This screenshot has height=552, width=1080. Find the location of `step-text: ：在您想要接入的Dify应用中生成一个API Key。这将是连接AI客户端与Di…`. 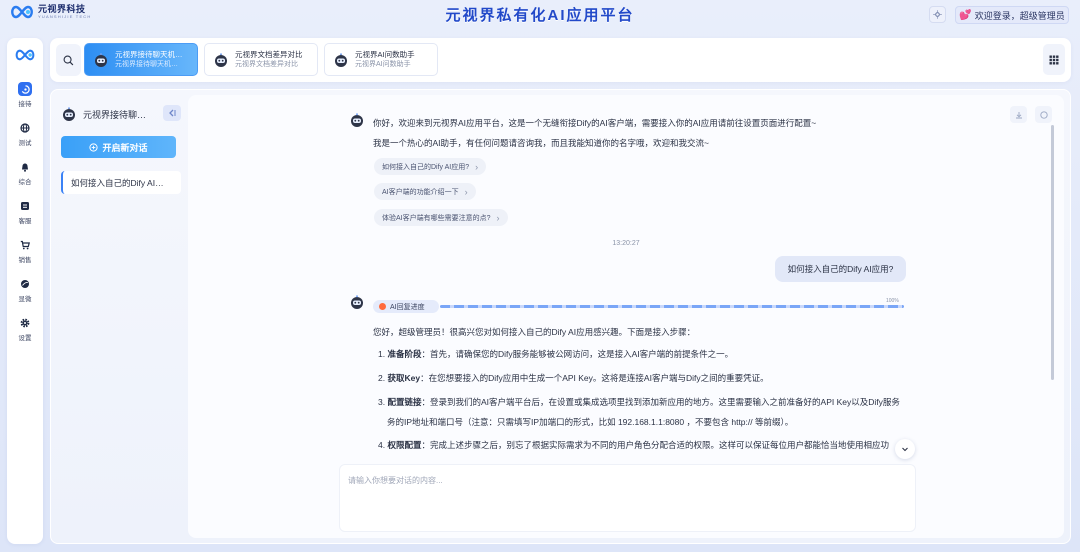

step-text: ：在您想要接入的Dify应用中生成一个API Key。这将是连接AI客户端与Di… is located at coordinates (594, 378).